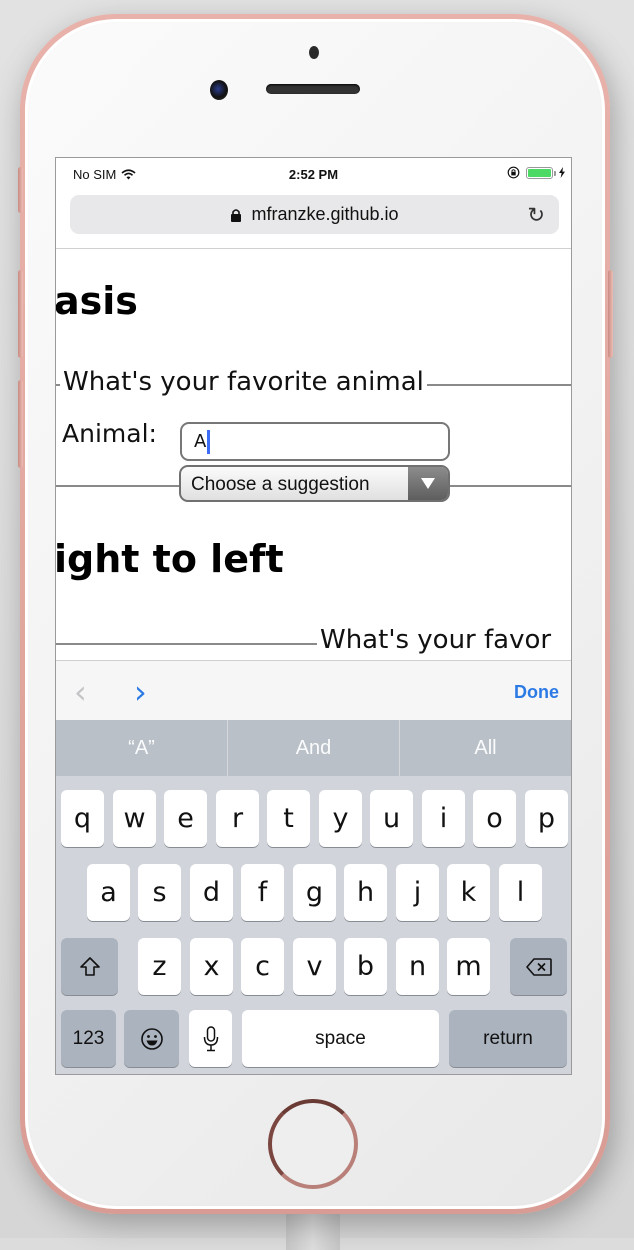 Image resolution: width=634 pixels, height=1250 pixels. What do you see at coordinates (288, 818) in the screenshot?
I see `key-t: t` at bounding box center [288, 818].